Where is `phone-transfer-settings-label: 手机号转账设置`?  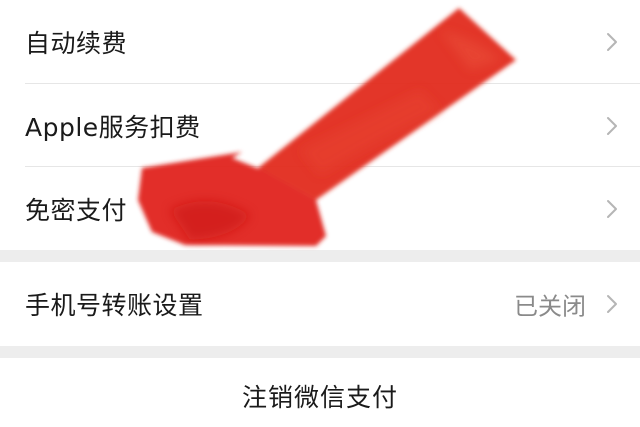 phone-transfer-settings-label: 手机号转账设置 is located at coordinates (114, 305).